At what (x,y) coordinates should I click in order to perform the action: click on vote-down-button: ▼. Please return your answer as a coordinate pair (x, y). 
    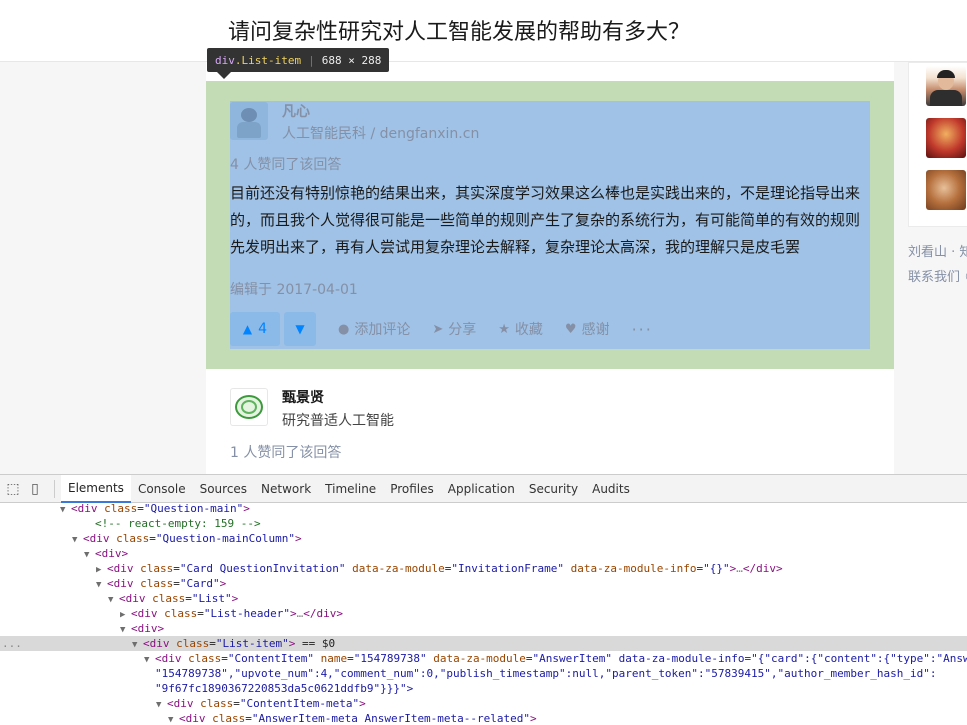
    Looking at the image, I should click on (300, 329).